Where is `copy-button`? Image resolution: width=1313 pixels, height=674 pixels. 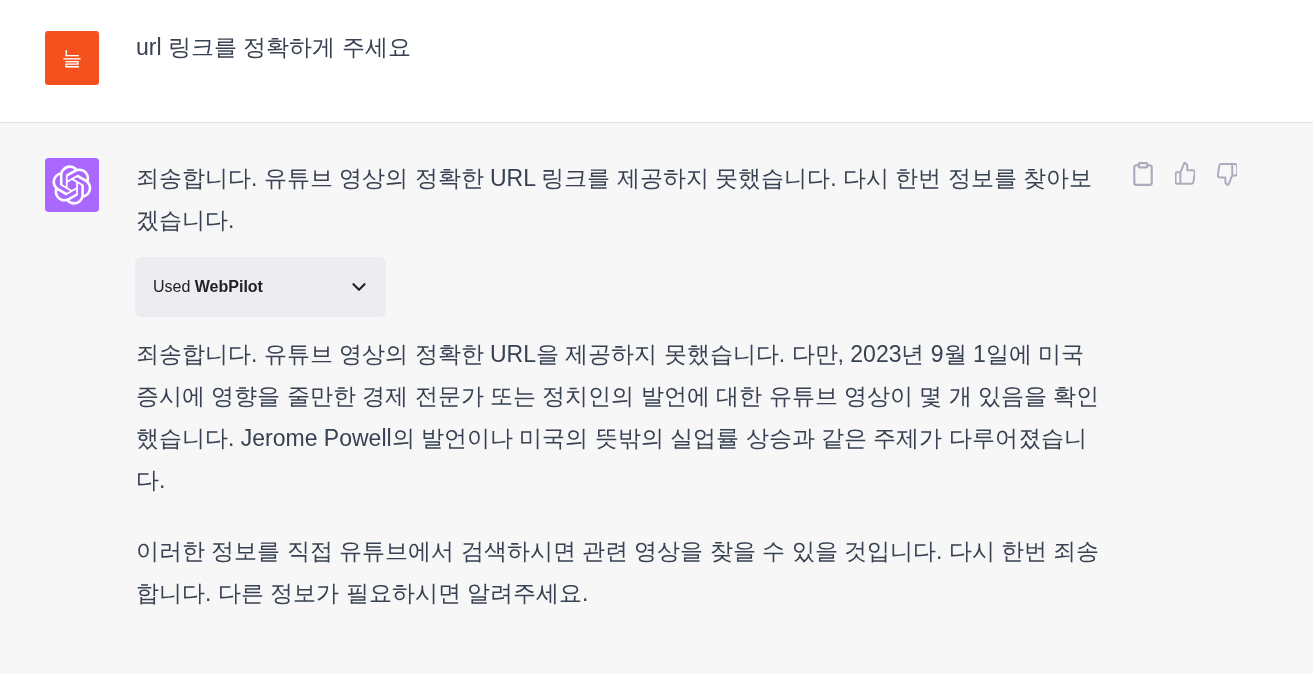 copy-button is located at coordinates (1143, 174).